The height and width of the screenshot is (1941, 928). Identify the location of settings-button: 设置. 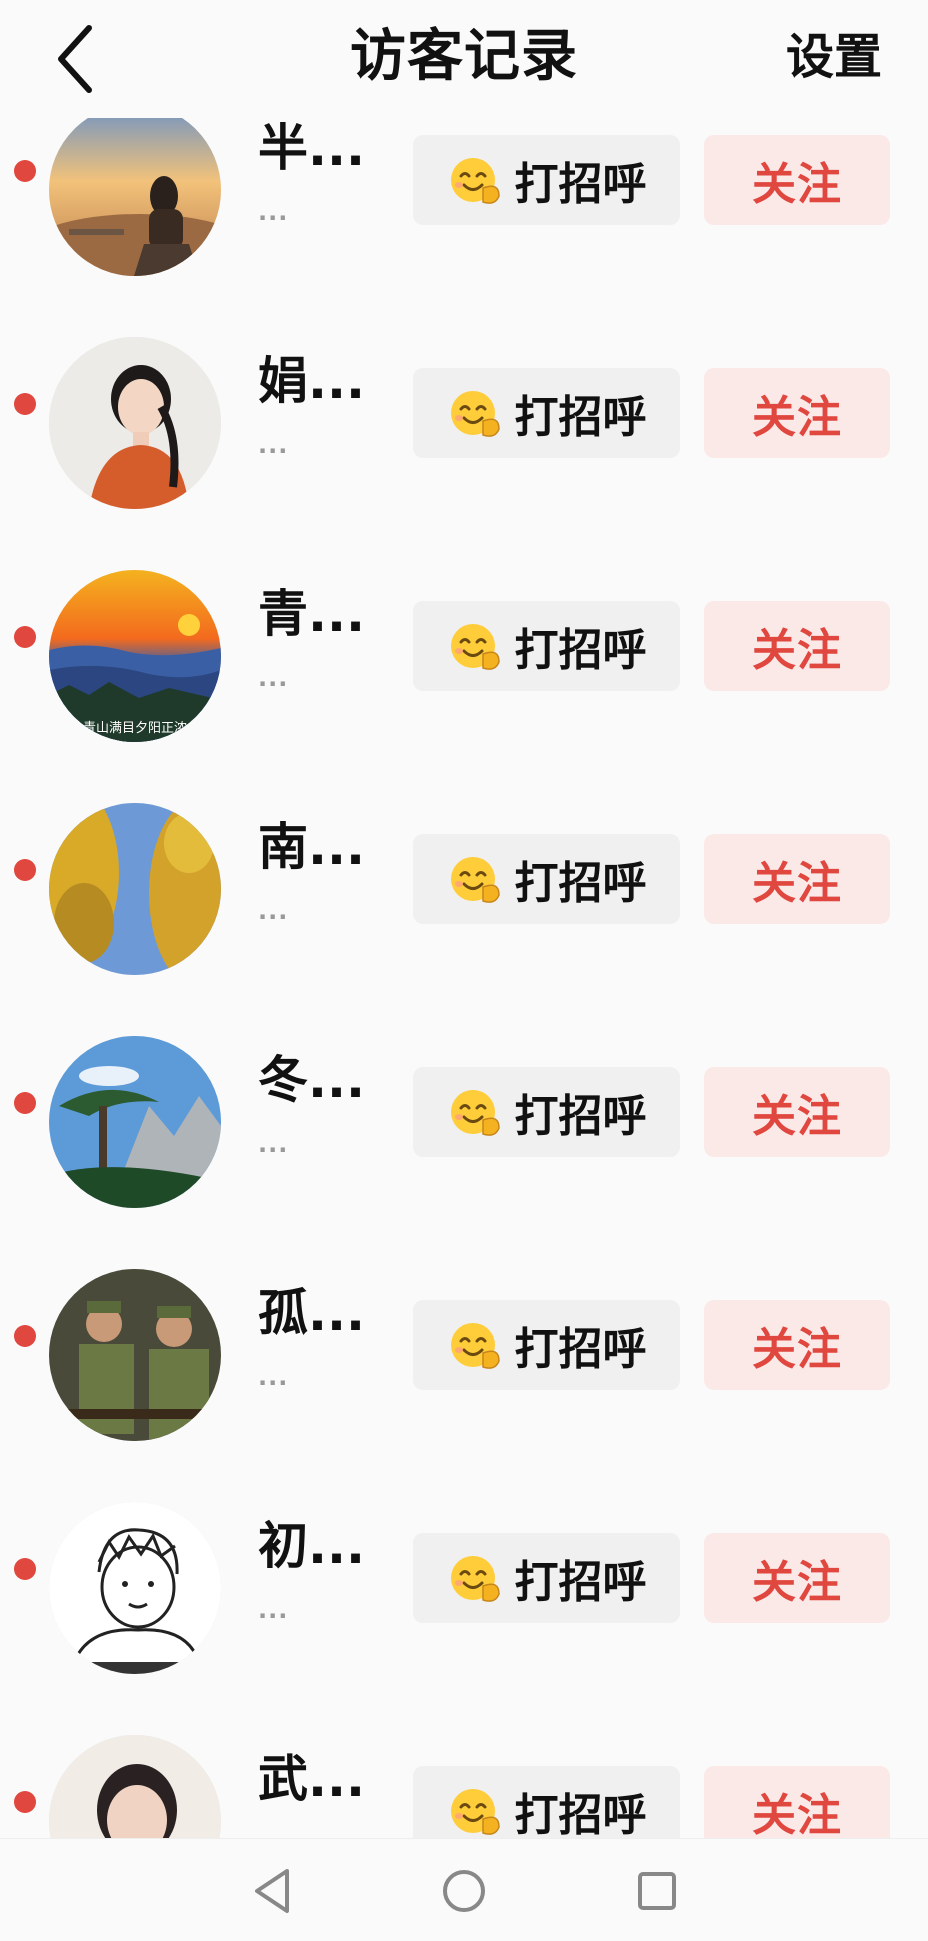
(834, 57).